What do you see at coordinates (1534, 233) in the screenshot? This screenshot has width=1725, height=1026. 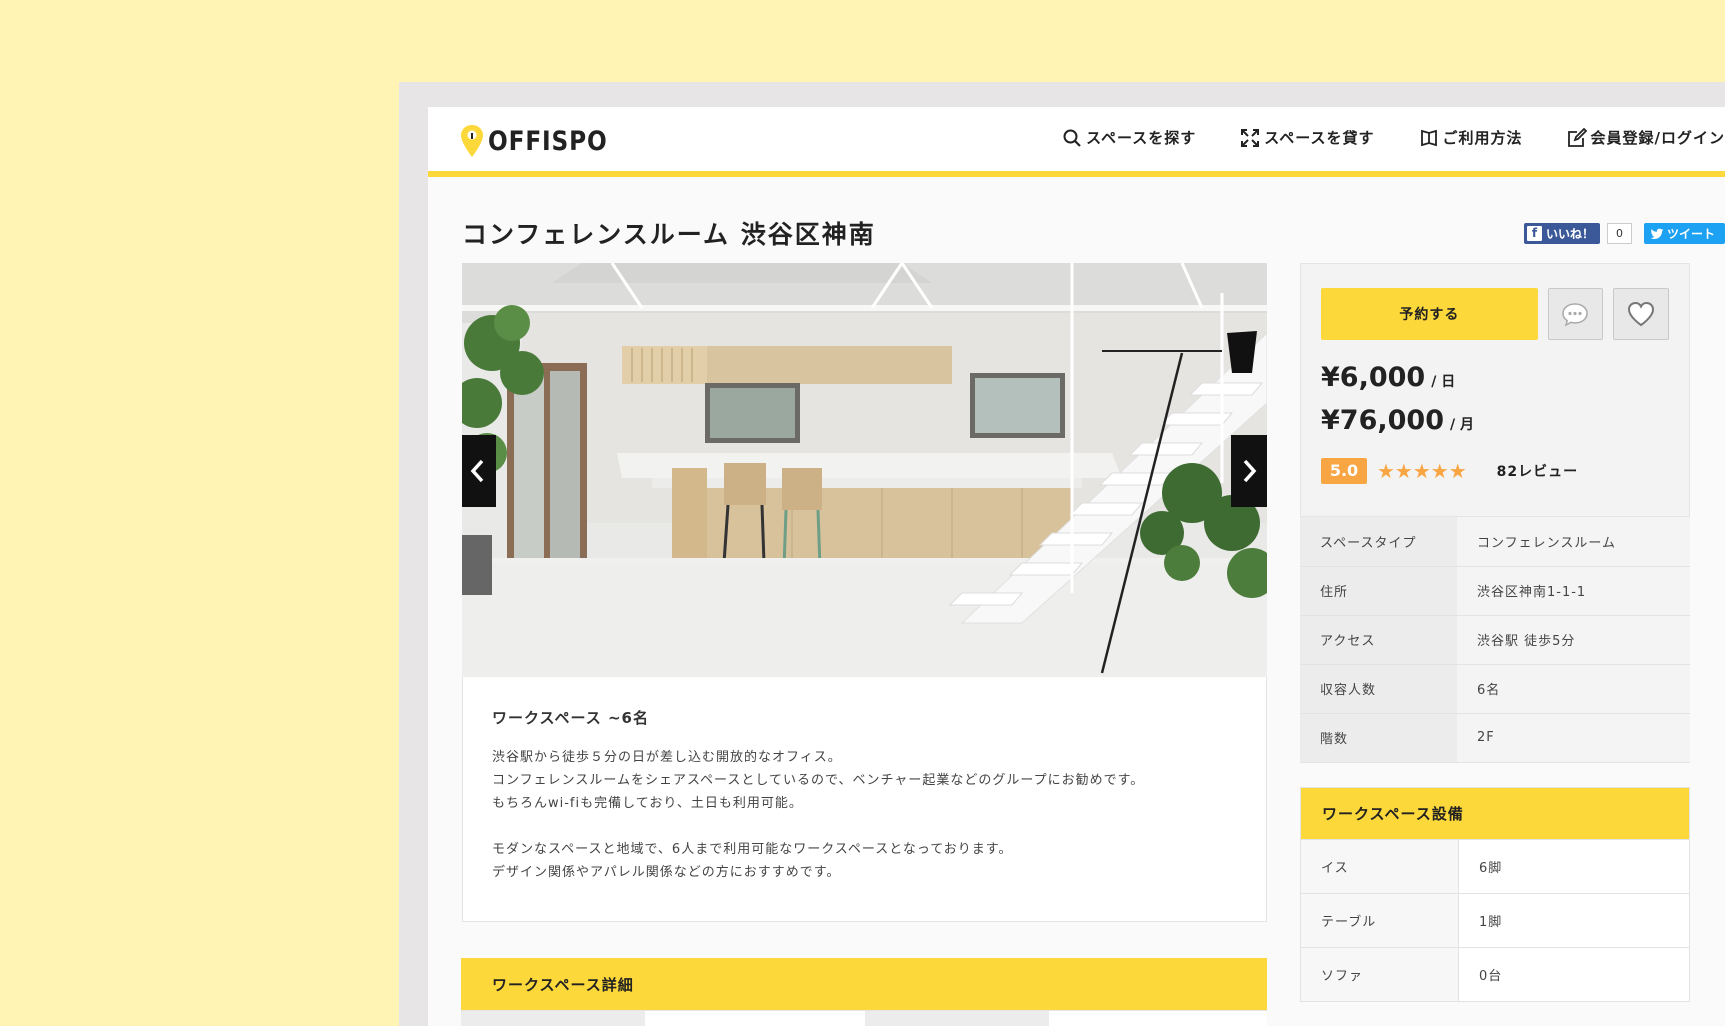 I see `facebook-icon: f` at bounding box center [1534, 233].